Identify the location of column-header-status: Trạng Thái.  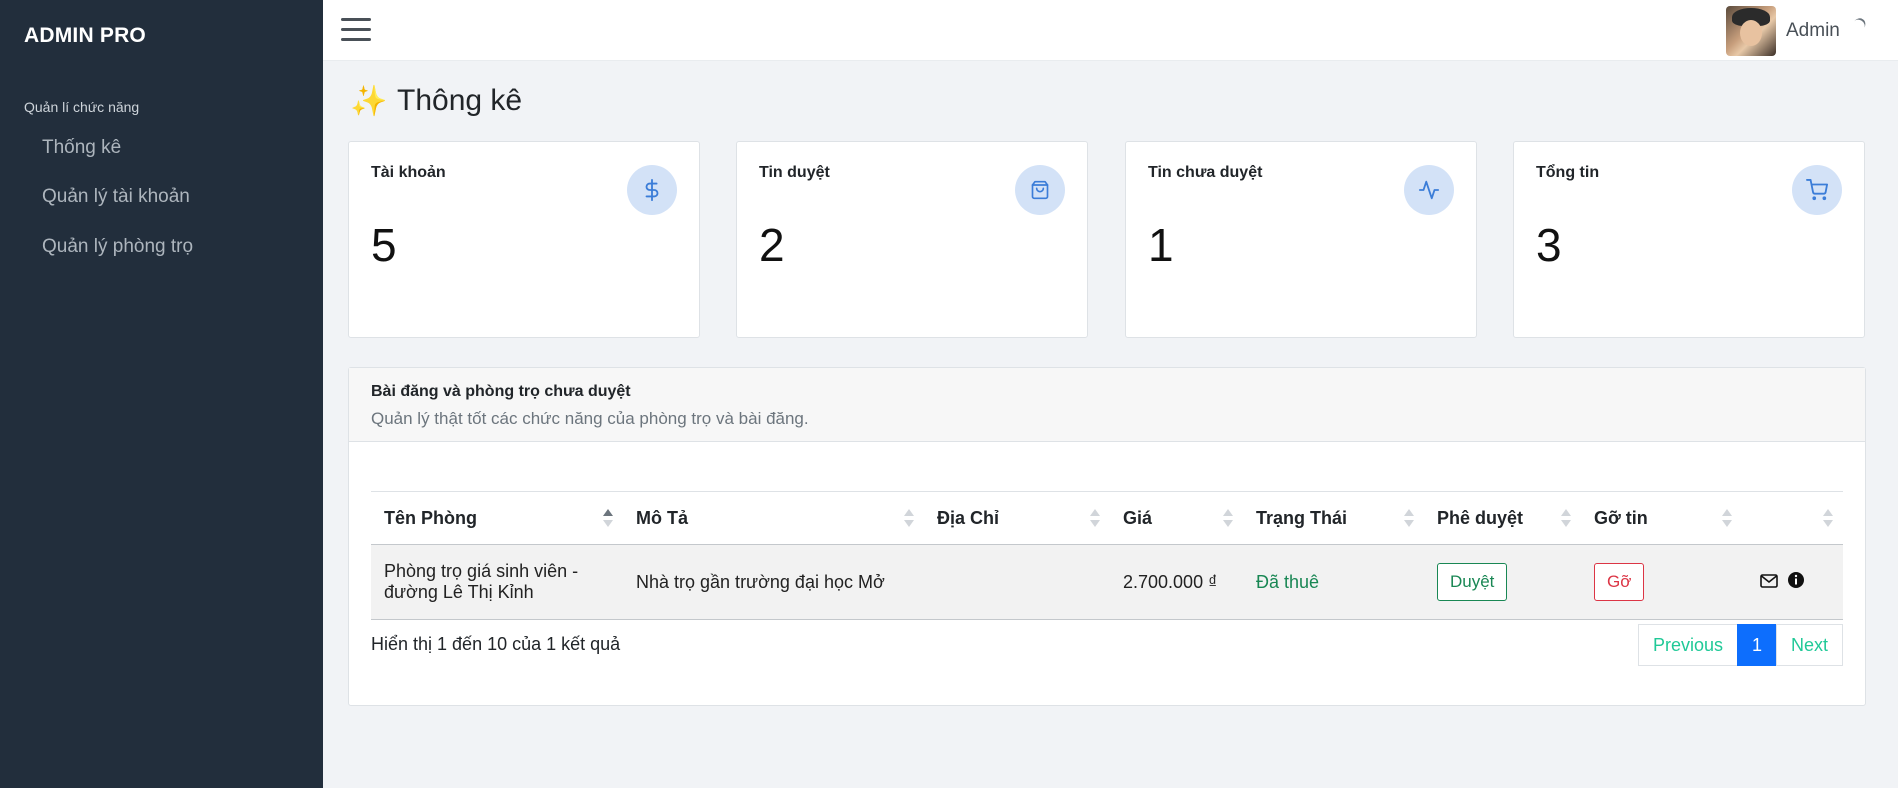
(1333, 518).